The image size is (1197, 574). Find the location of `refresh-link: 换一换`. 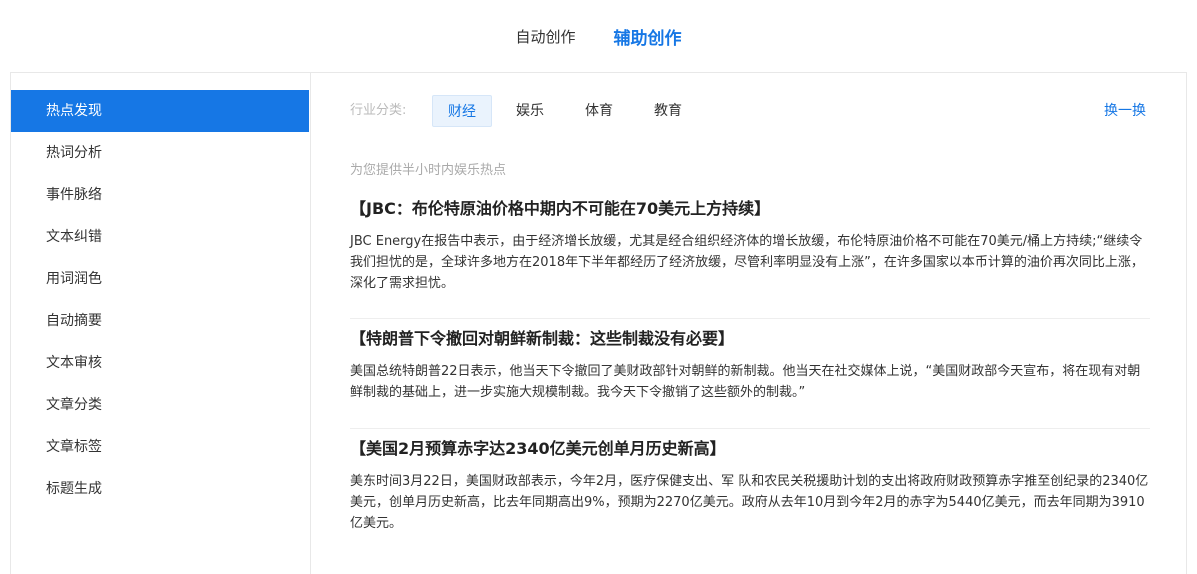

refresh-link: 换一换 is located at coordinates (1125, 111).